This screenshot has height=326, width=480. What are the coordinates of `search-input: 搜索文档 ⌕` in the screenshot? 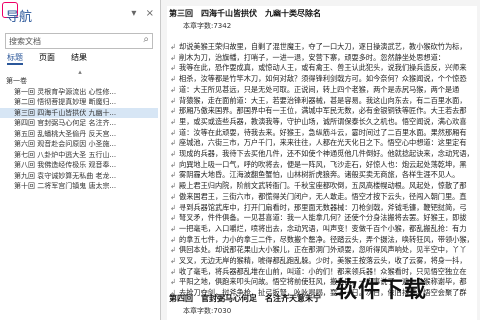 It's located at (79, 41).